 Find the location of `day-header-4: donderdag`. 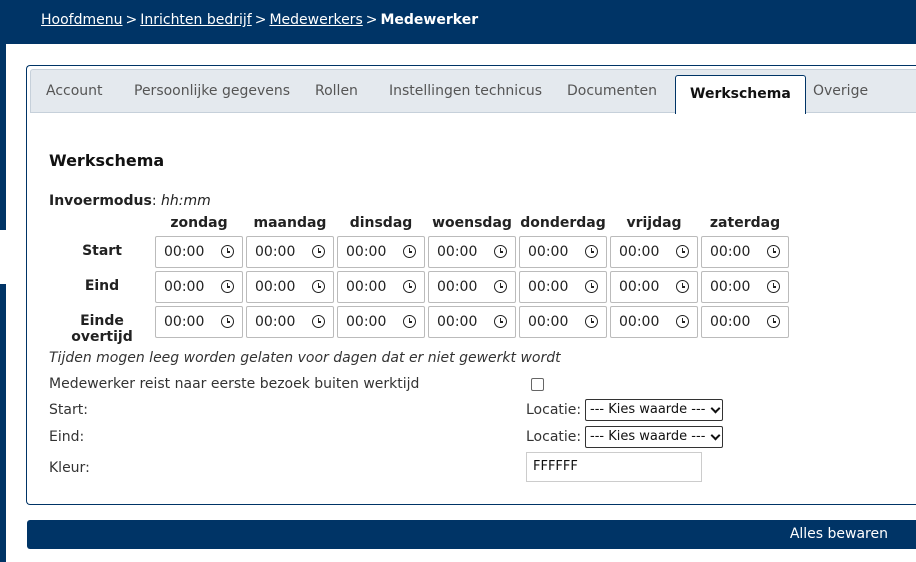

day-header-4: donderdag is located at coordinates (563, 223).